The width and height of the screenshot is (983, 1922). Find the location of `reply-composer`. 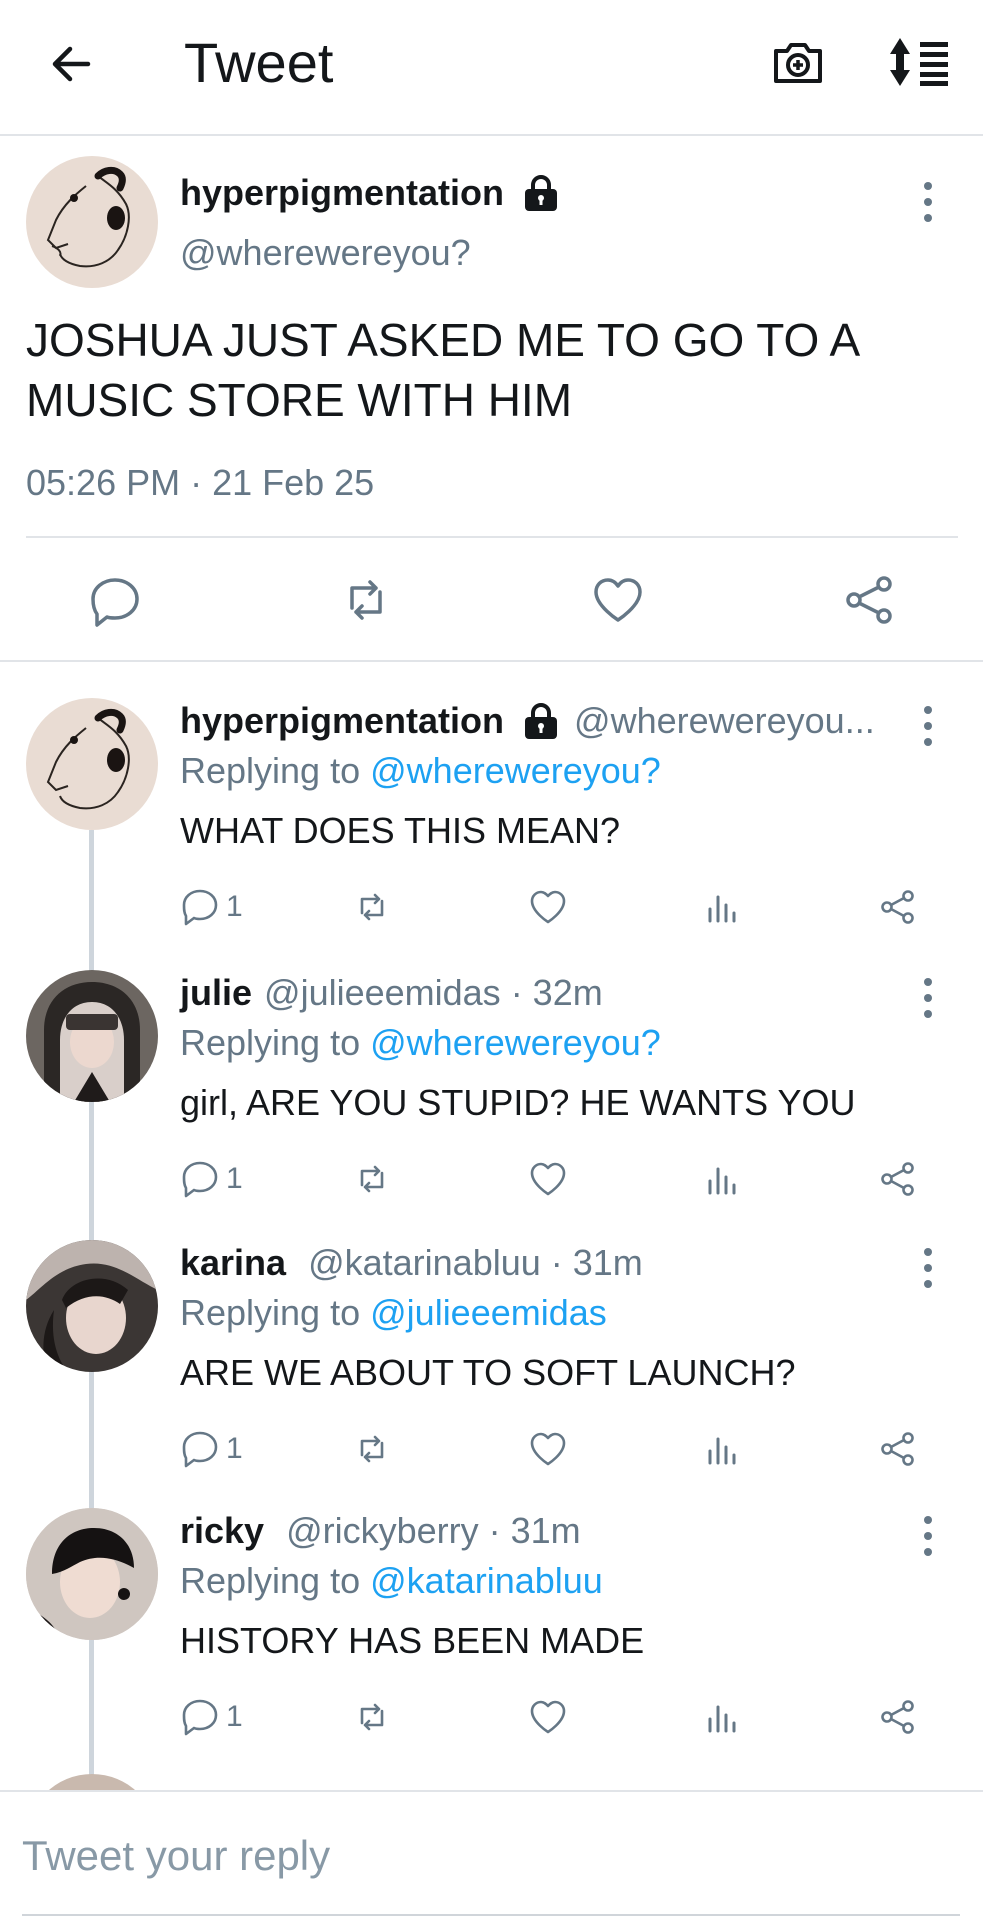

reply-composer is located at coordinates (491, 1856).